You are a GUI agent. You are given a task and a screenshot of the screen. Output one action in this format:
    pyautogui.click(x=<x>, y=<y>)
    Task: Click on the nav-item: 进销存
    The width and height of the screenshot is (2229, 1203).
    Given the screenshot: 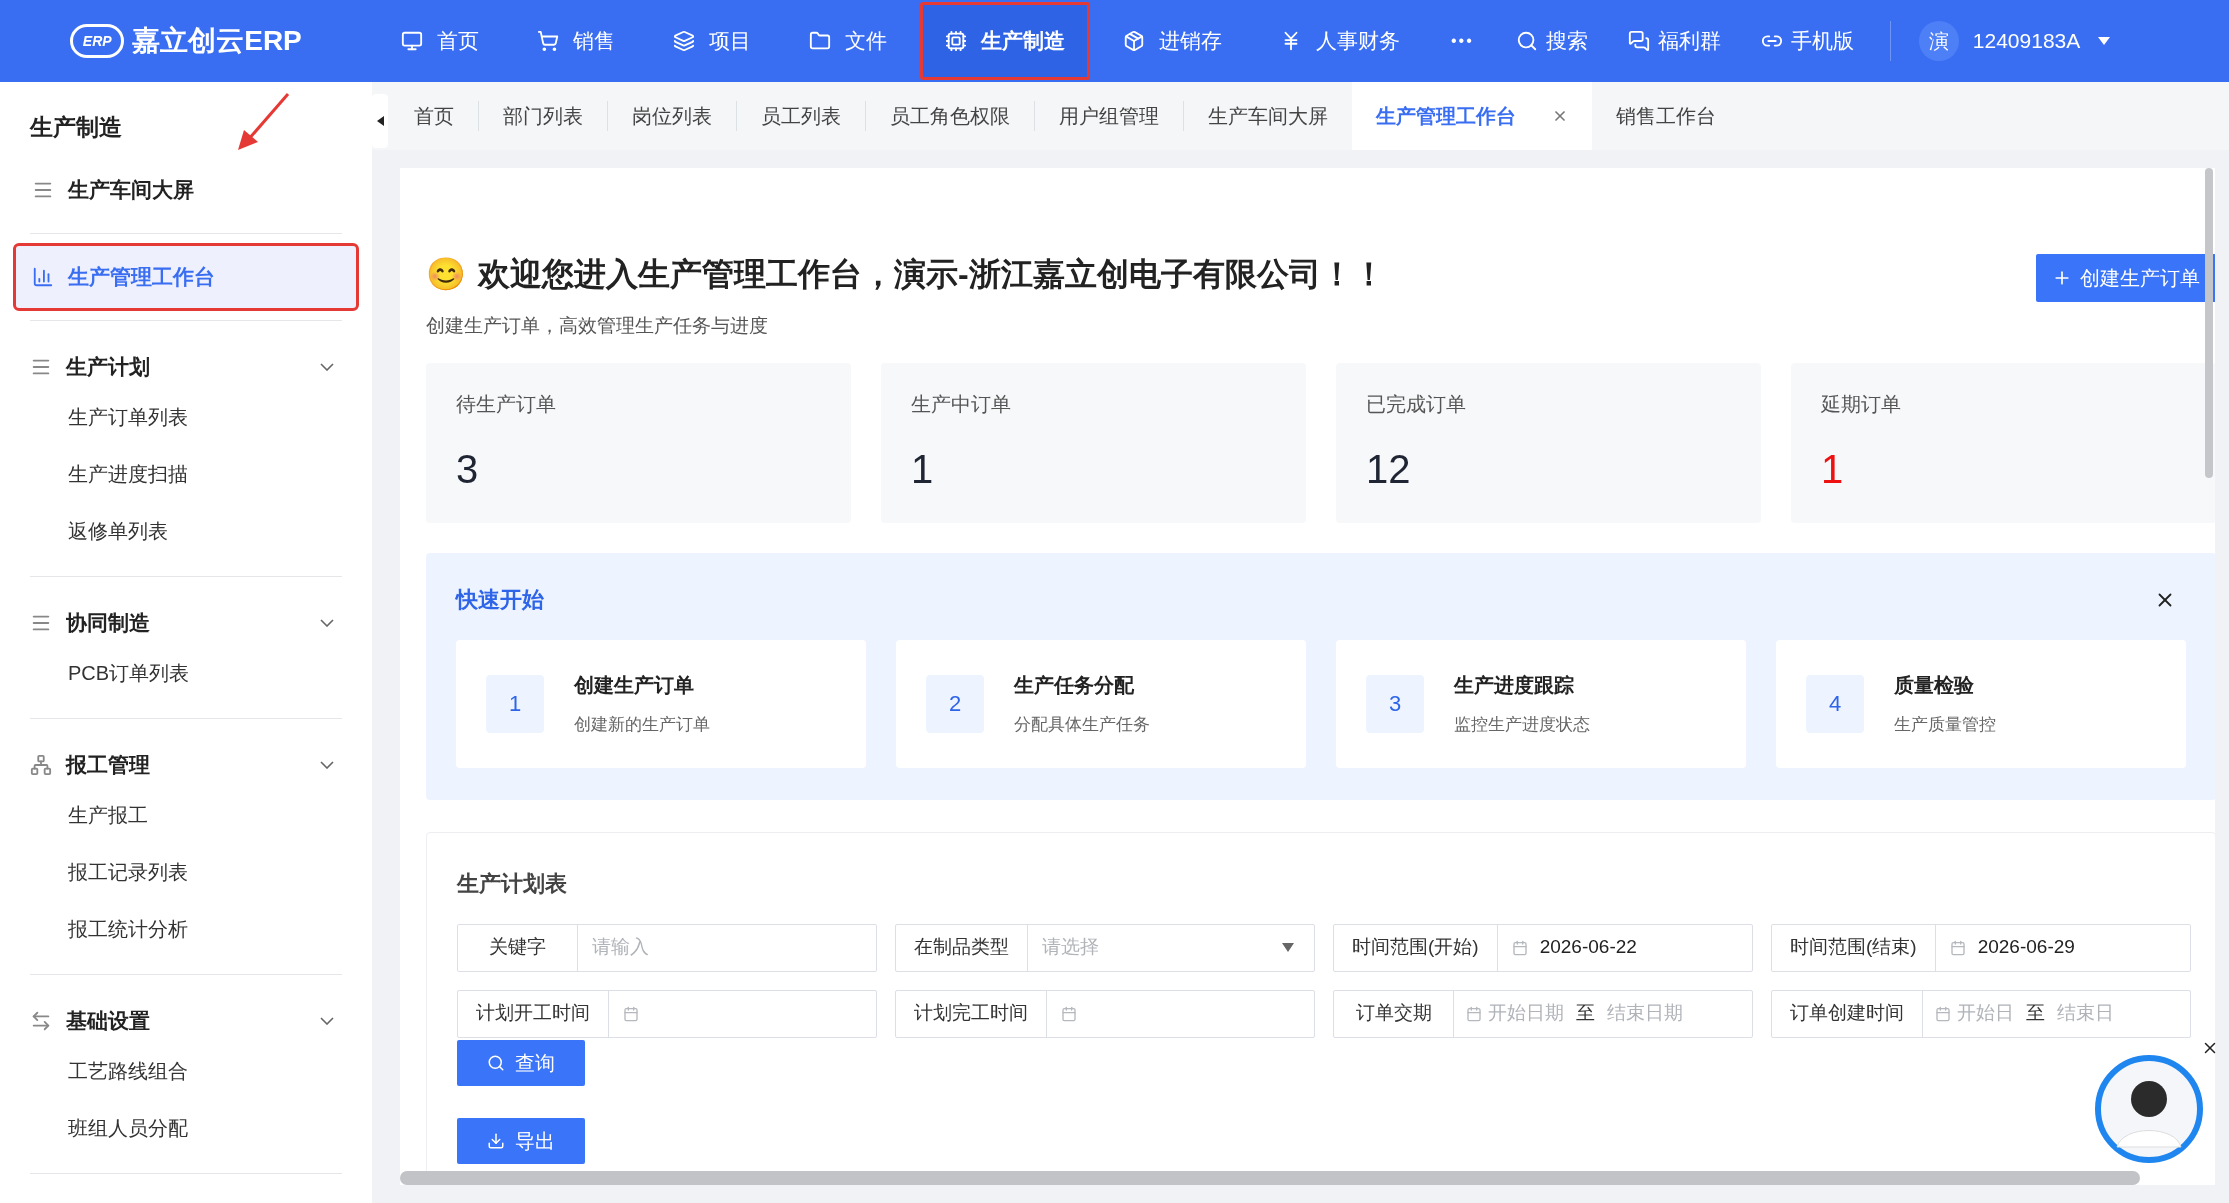 What is the action you would take?
    pyautogui.click(x=1172, y=41)
    